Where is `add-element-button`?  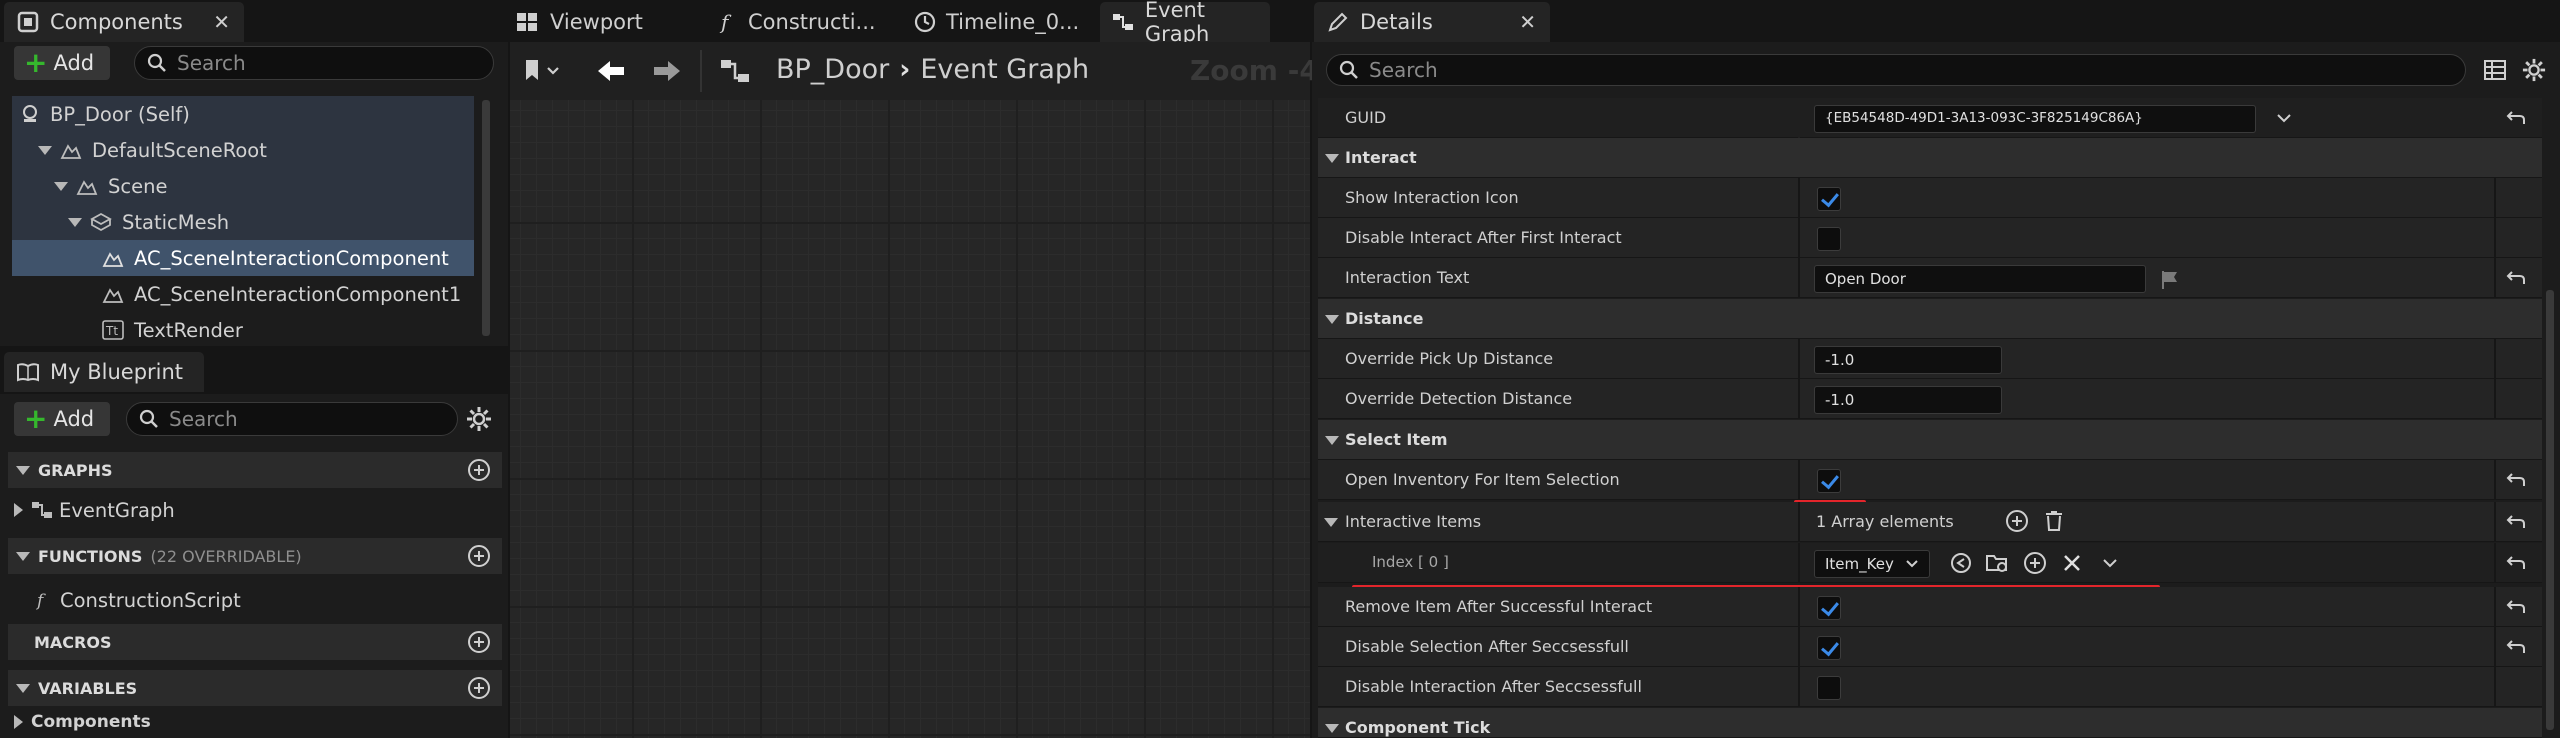 add-element-button is located at coordinates (2017, 521).